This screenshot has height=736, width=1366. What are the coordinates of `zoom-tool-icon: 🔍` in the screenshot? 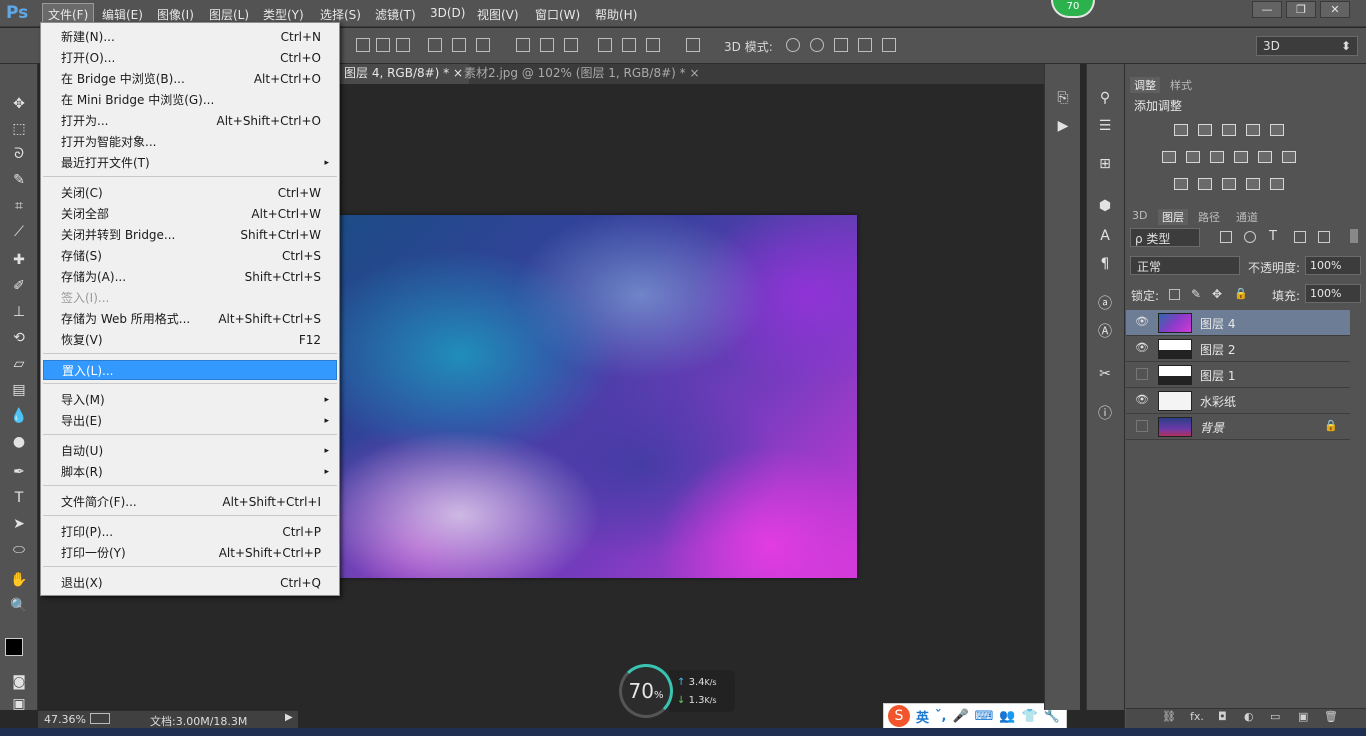 It's located at (19, 606).